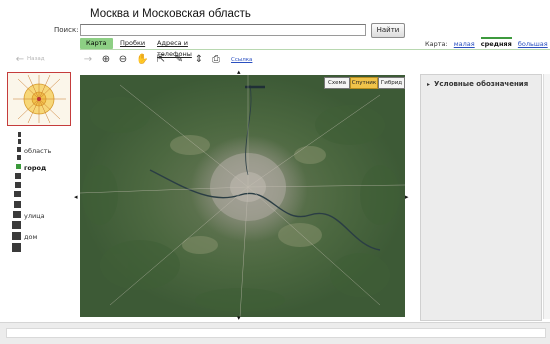 The height and width of the screenshot is (344, 550). What do you see at coordinates (132, 43) in the screenshot?
I see `tab-traffic: Пробки` at bounding box center [132, 43].